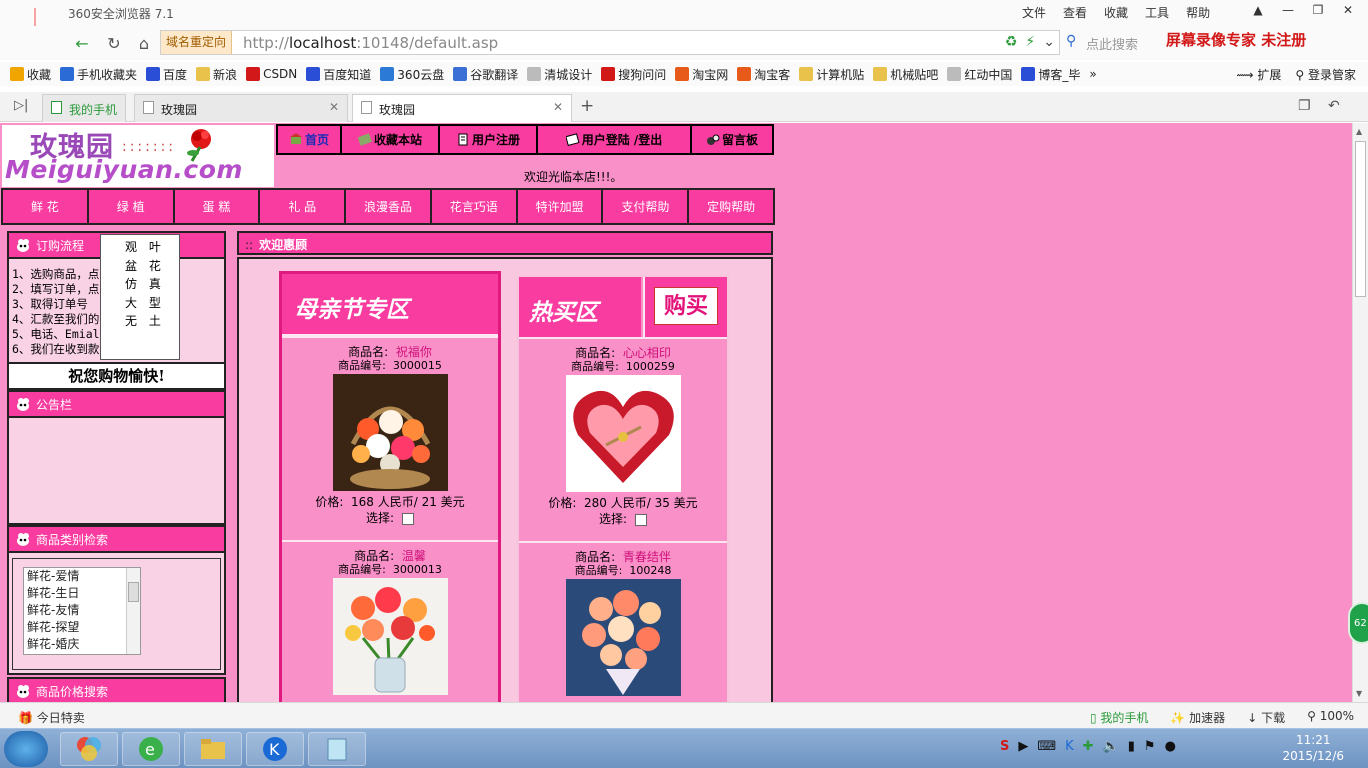  What do you see at coordinates (1198, 12) in the screenshot?
I see `menu-help: 帮助` at bounding box center [1198, 12].